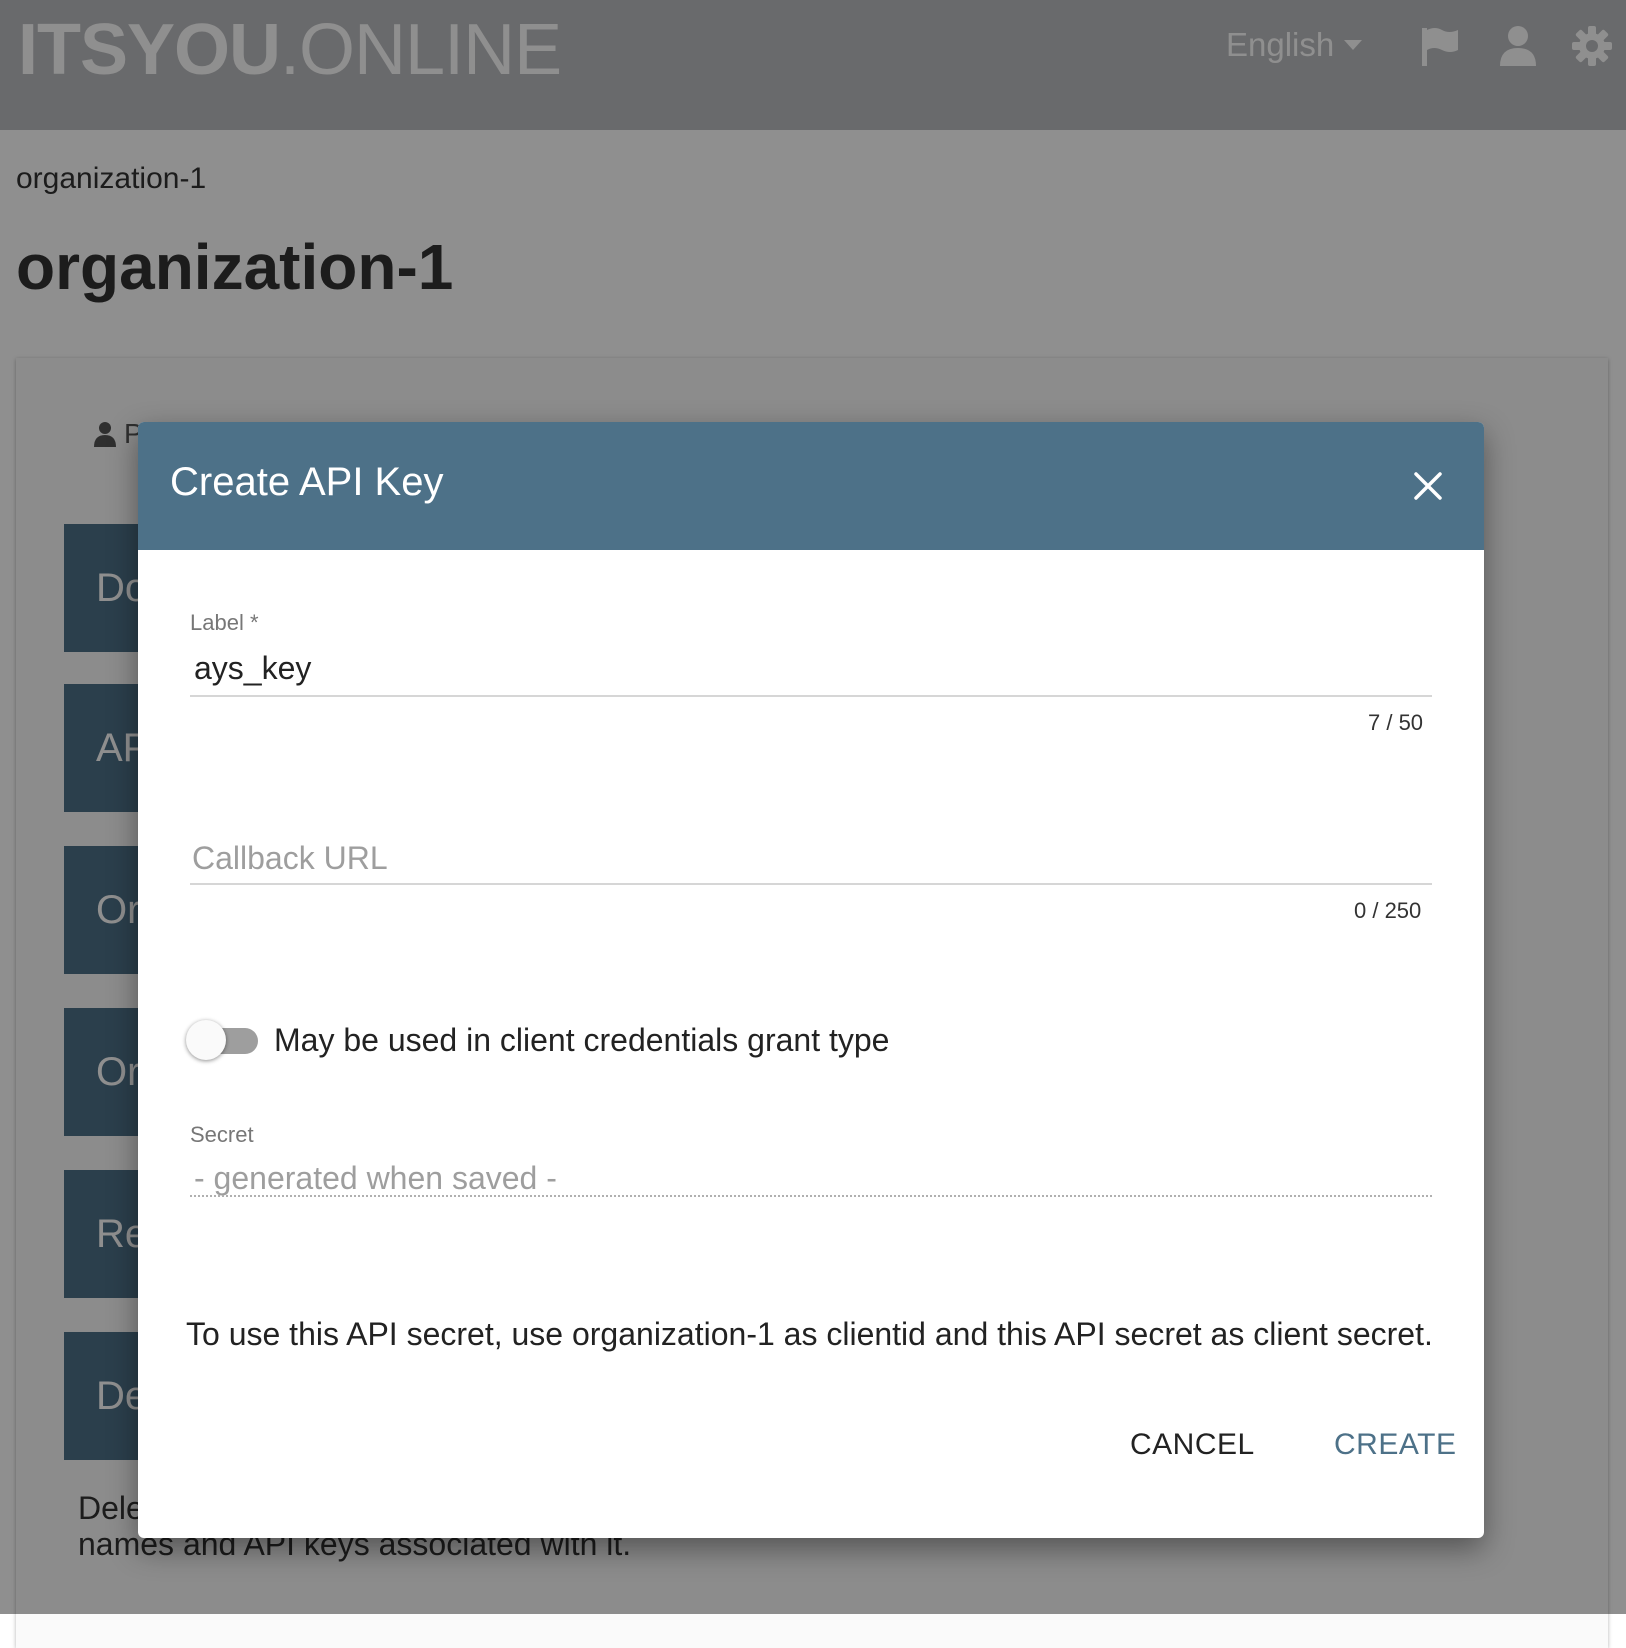  Describe the element at coordinates (1388, 910) in the screenshot. I see `callback-url-char-counter: 0 / 250` at that location.